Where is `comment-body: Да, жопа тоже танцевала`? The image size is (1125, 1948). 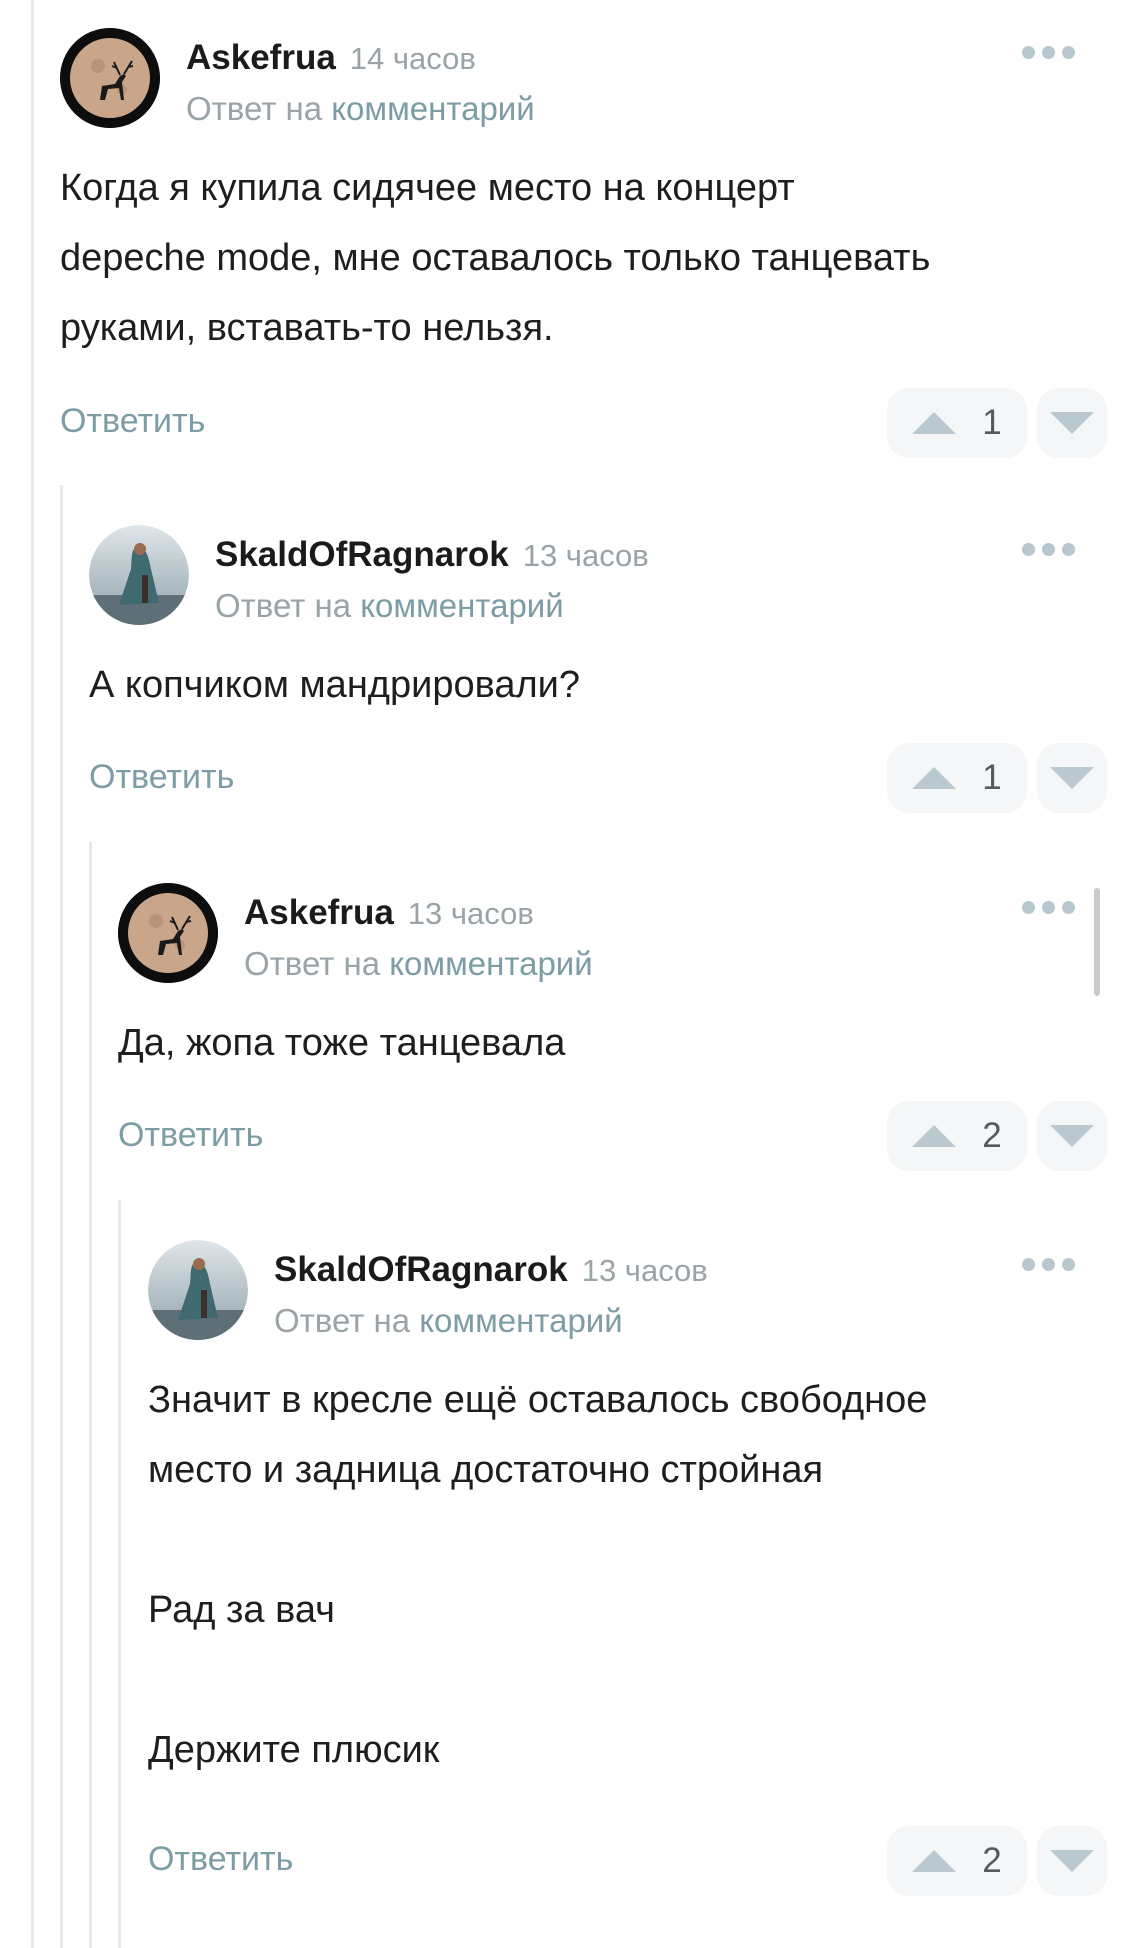
comment-body: Да, жопа тоже танцевала is located at coordinates (342, 1043).